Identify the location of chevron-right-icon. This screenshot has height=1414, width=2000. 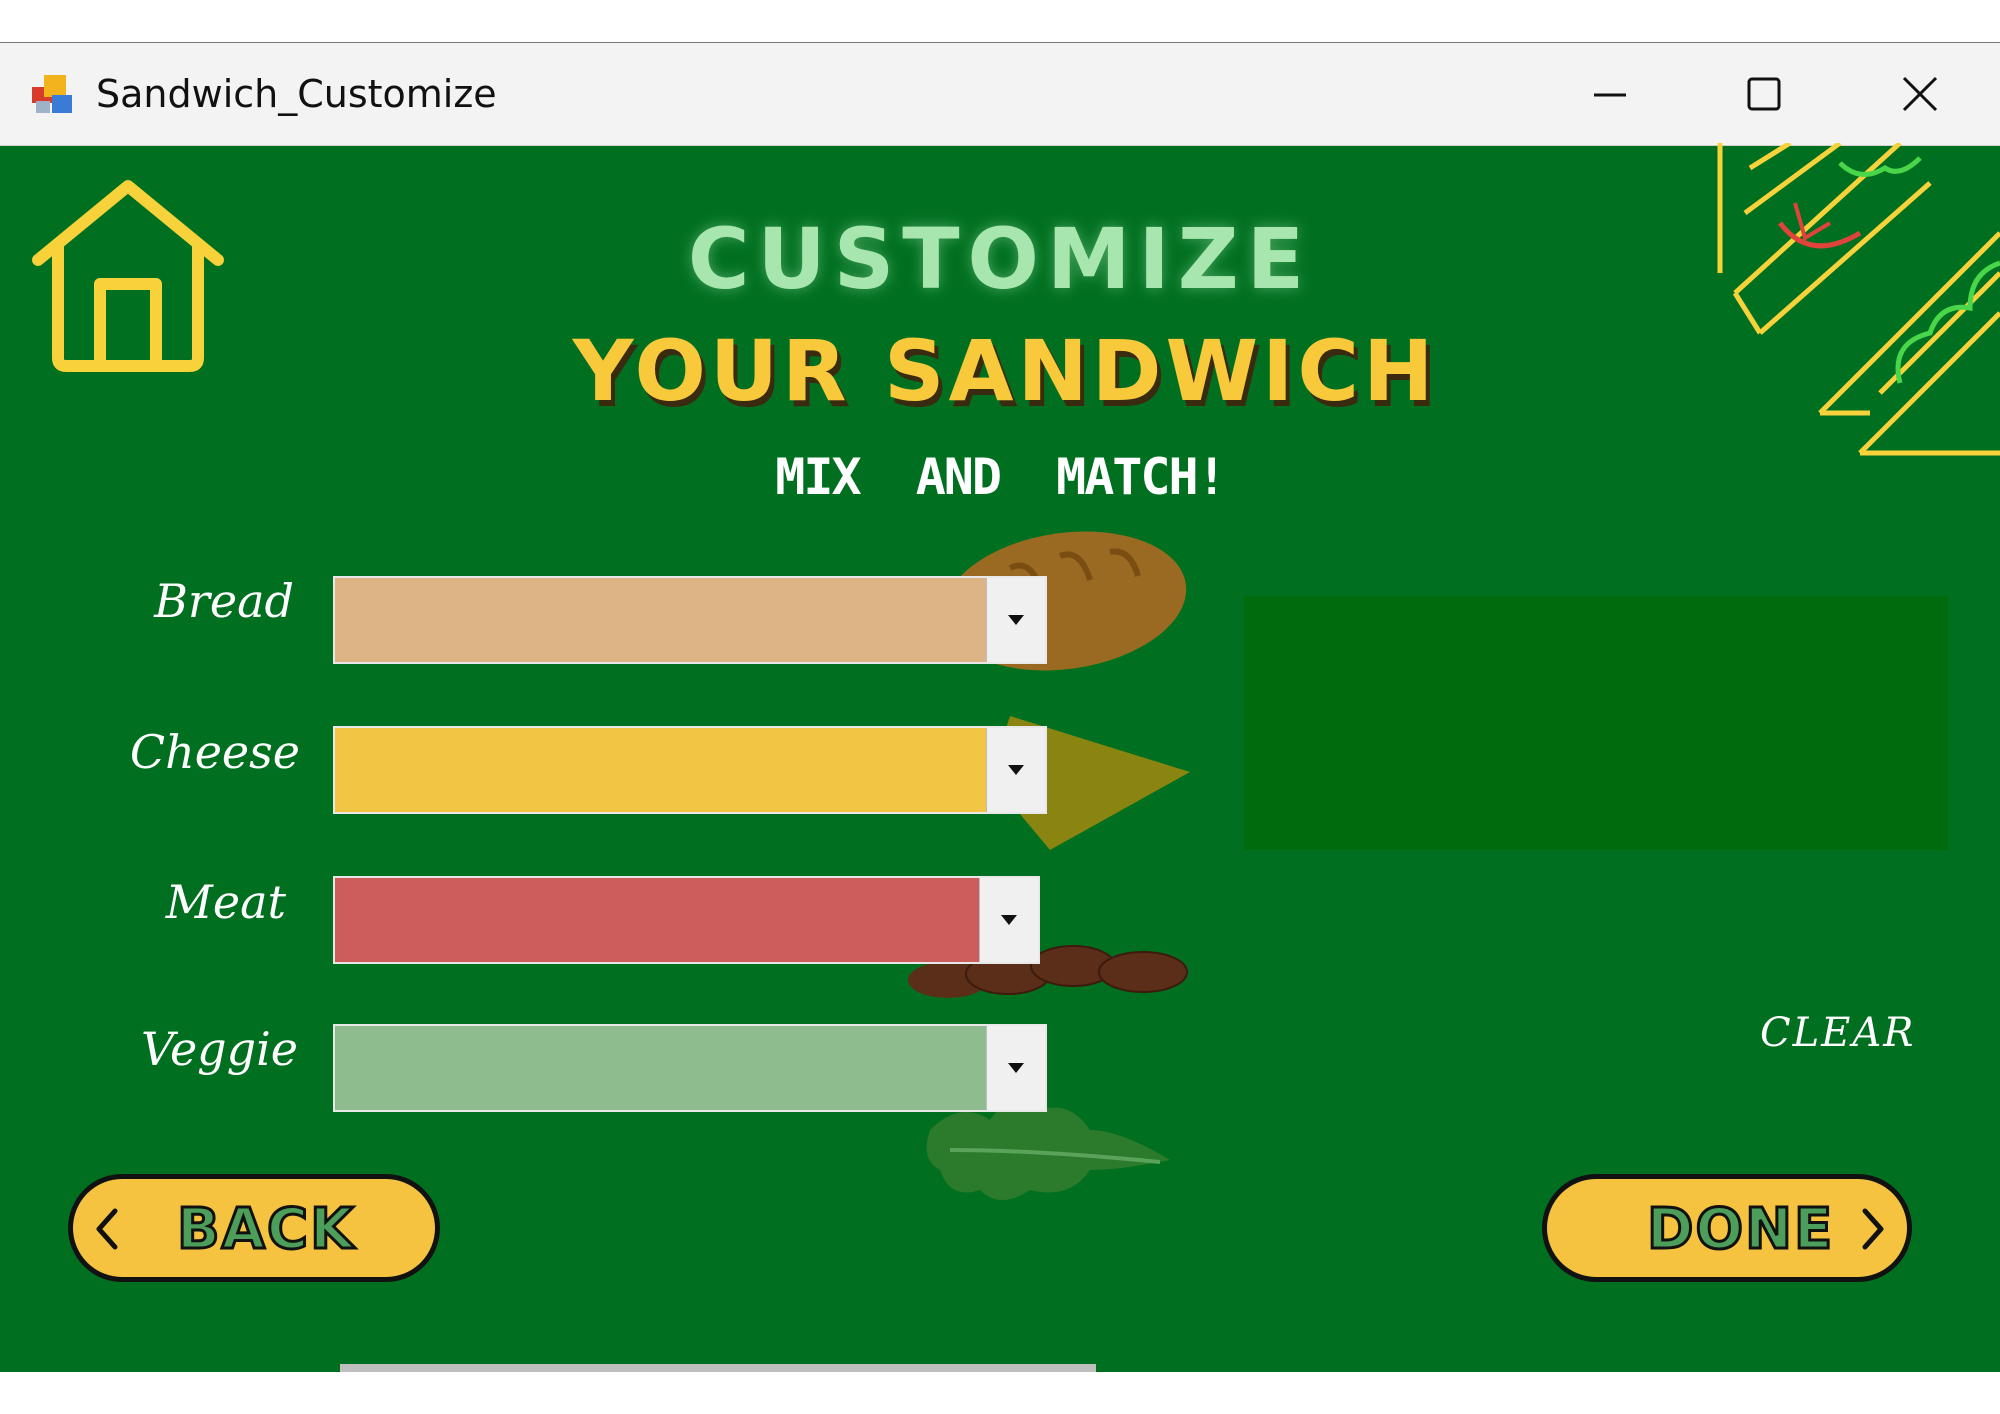
(1873, 1229).